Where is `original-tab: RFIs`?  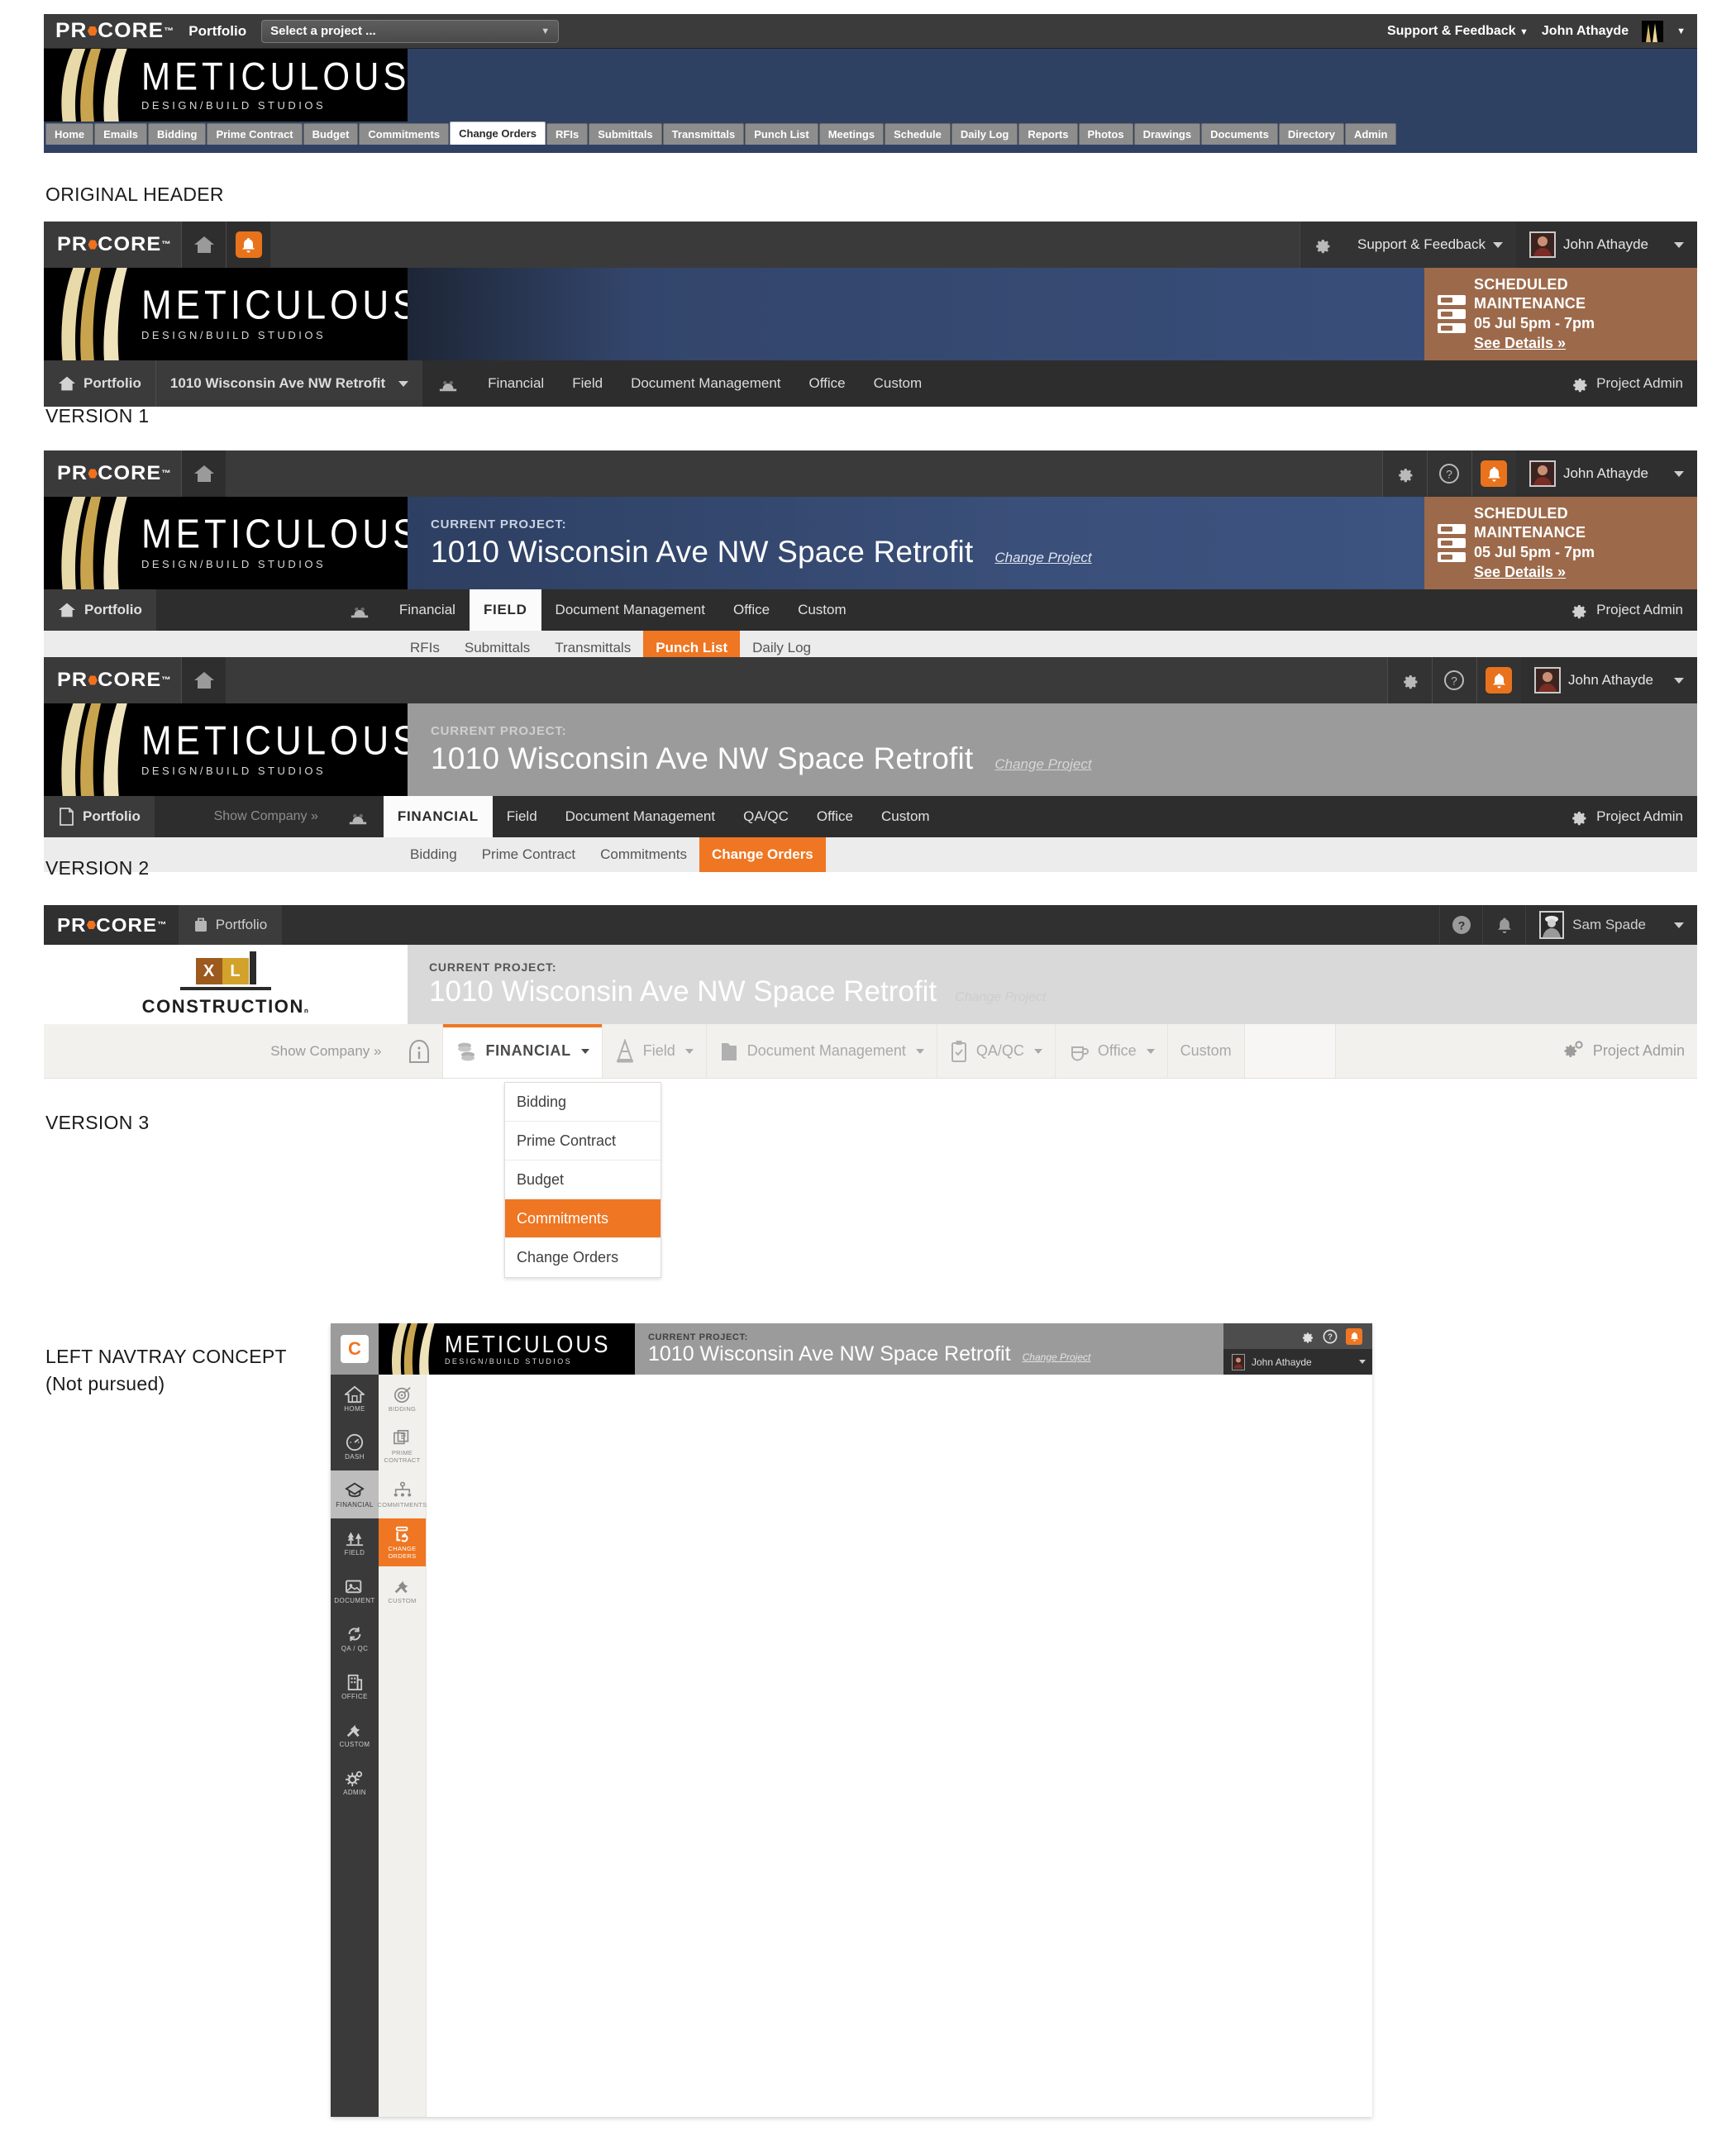
original-tab: RFIs is located at coordinates (567, 134).